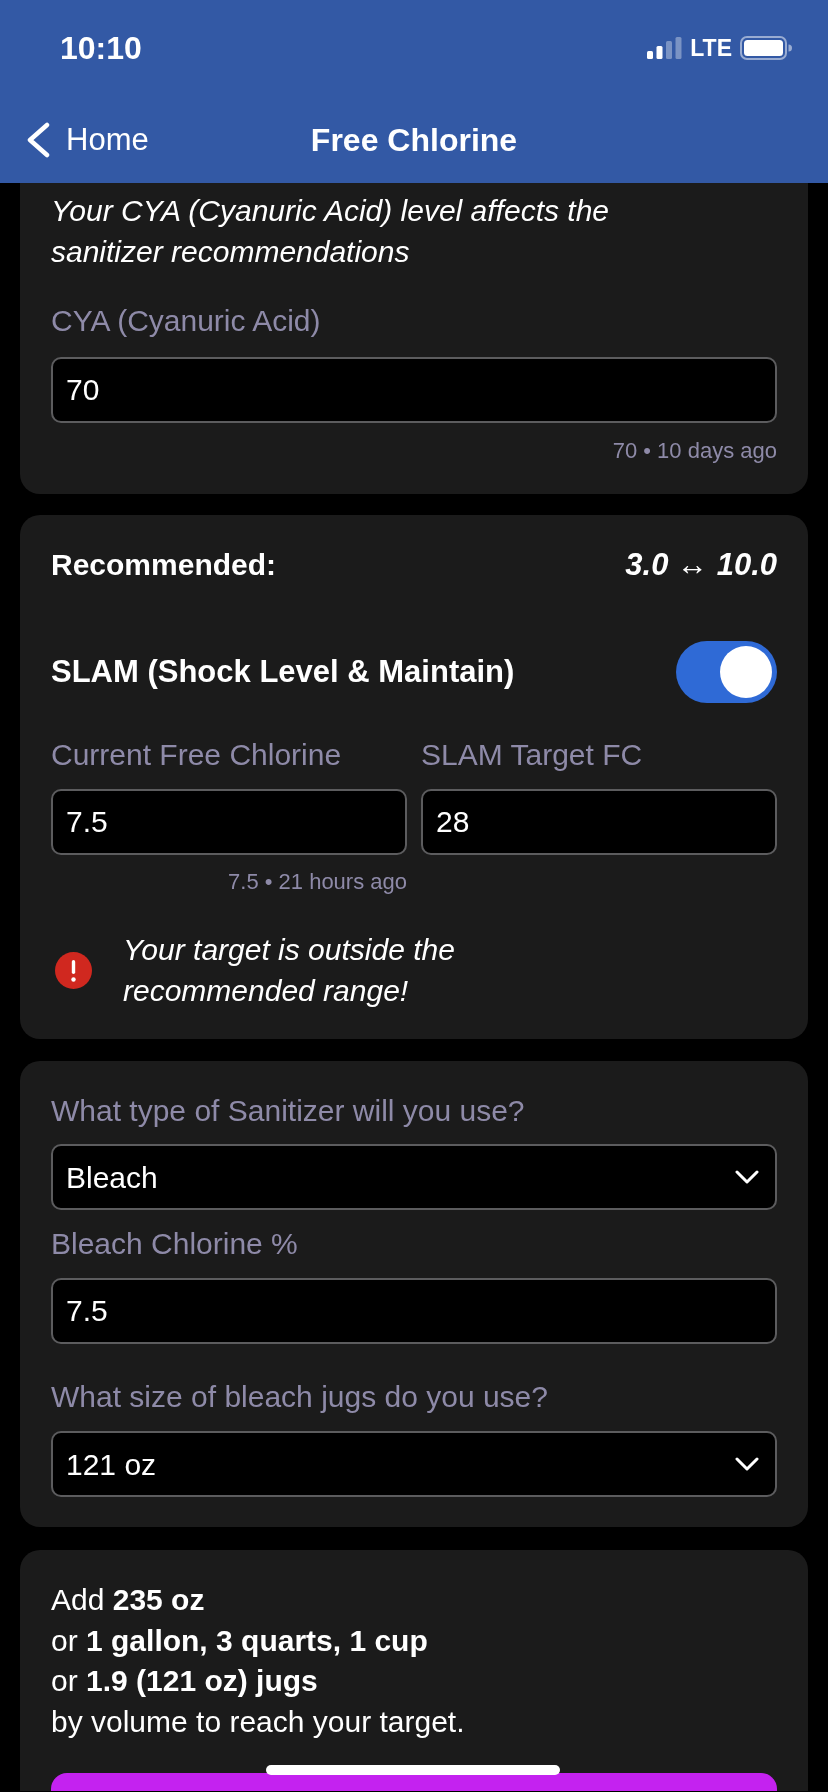  What do you see at coordinates (258, 1661) in the screenshot?
I see `dosage-text: Add 235 oz or 1 gallon, 3 quarts, 1 cup or 1.9 (121 oz) jugs by volume to reach your target.` at bounding box center [258, 1661].